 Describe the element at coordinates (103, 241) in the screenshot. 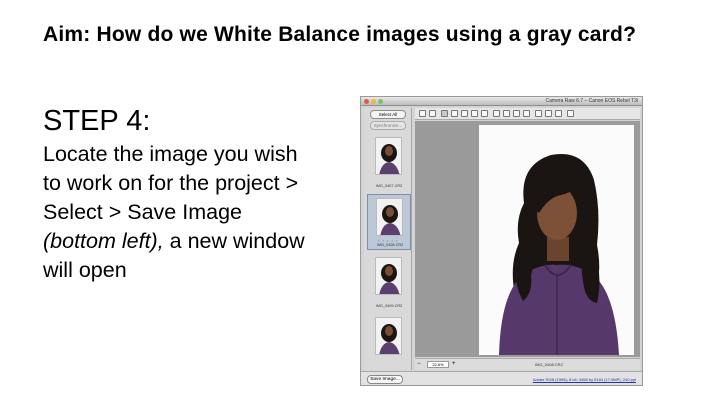

I see `instruction-italic: (bottom left),` at that location.